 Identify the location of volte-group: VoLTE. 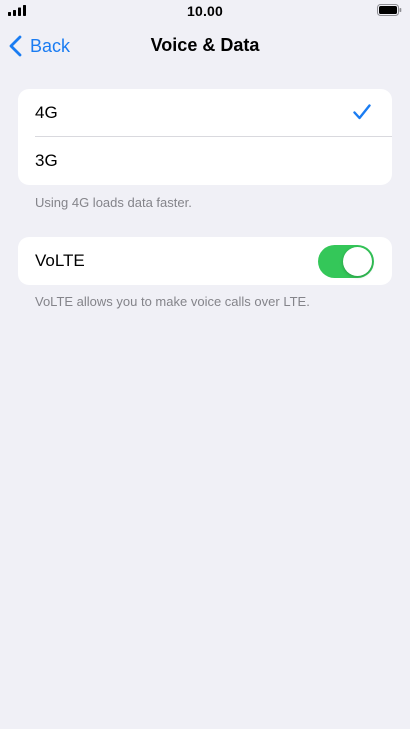
(205, 261).